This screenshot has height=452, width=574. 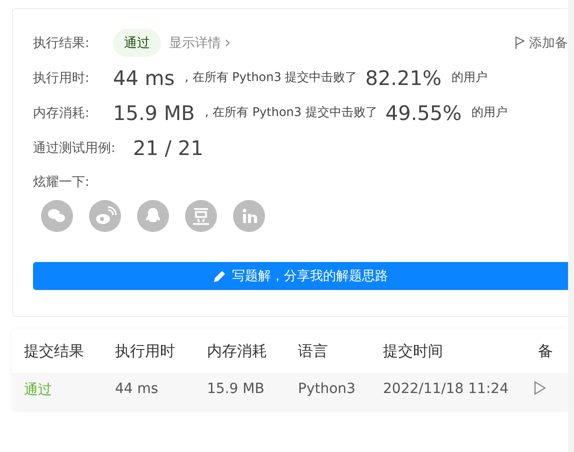 What do you see at coordinates (168, 148) in the screenshot?
I see `test-count: 21 / 21` at bounding box center [168, 148].